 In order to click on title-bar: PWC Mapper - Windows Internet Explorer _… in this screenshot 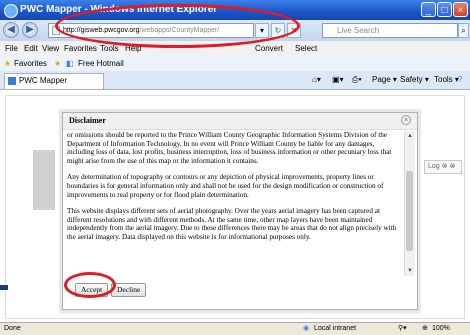, I will do `click(235, 10)`.